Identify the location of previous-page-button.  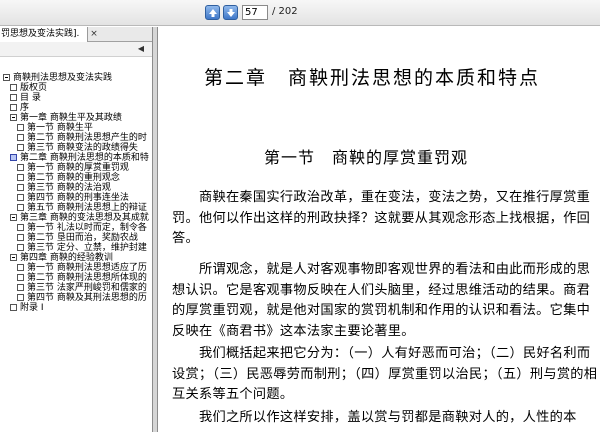
(212, 12).